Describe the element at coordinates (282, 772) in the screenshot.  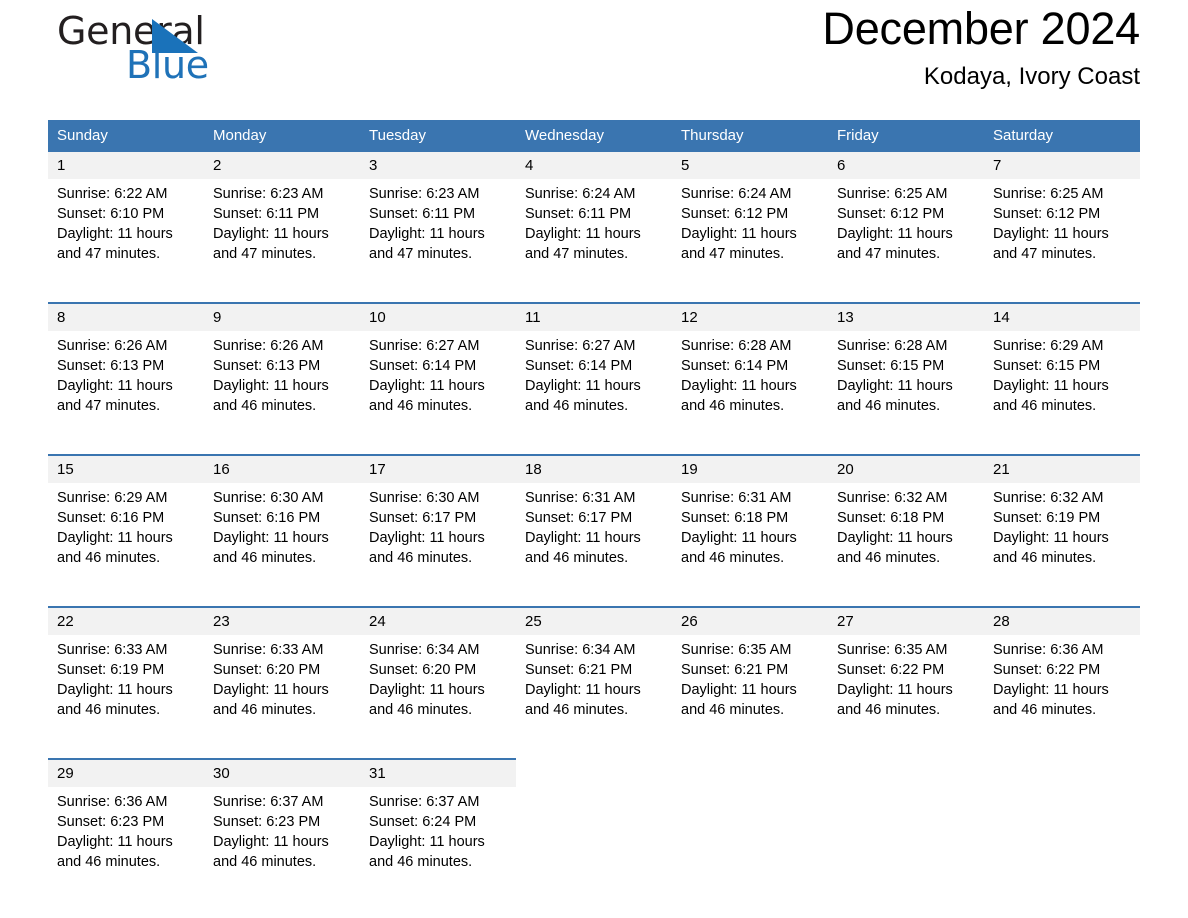
I see `day-number-cell: 30` at that location.